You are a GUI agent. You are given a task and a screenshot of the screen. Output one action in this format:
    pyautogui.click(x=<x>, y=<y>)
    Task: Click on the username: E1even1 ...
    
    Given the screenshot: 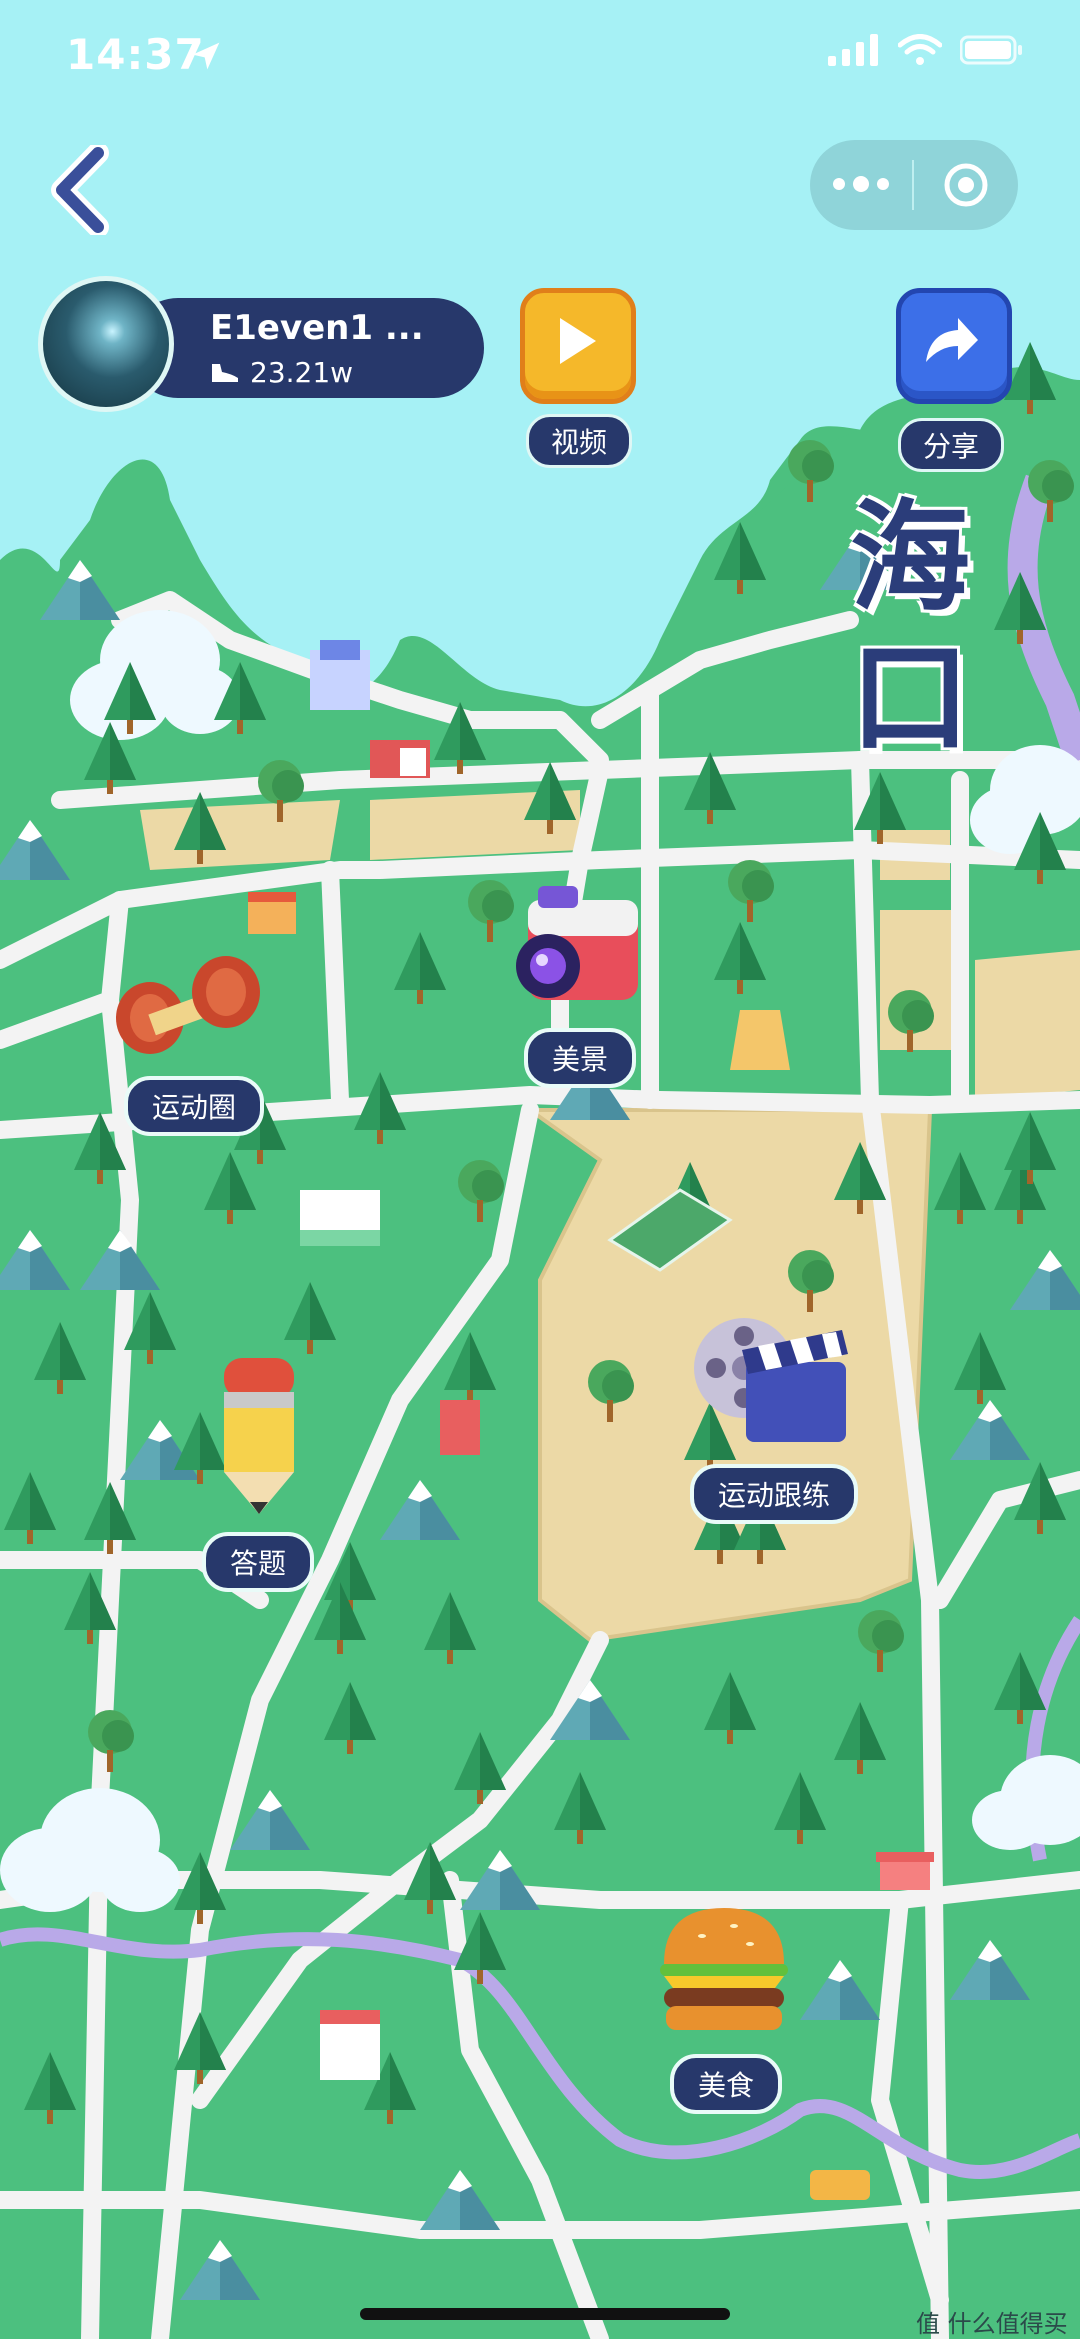 What is the action you would take?
    pyautogui.click(x=317, y=328)
    